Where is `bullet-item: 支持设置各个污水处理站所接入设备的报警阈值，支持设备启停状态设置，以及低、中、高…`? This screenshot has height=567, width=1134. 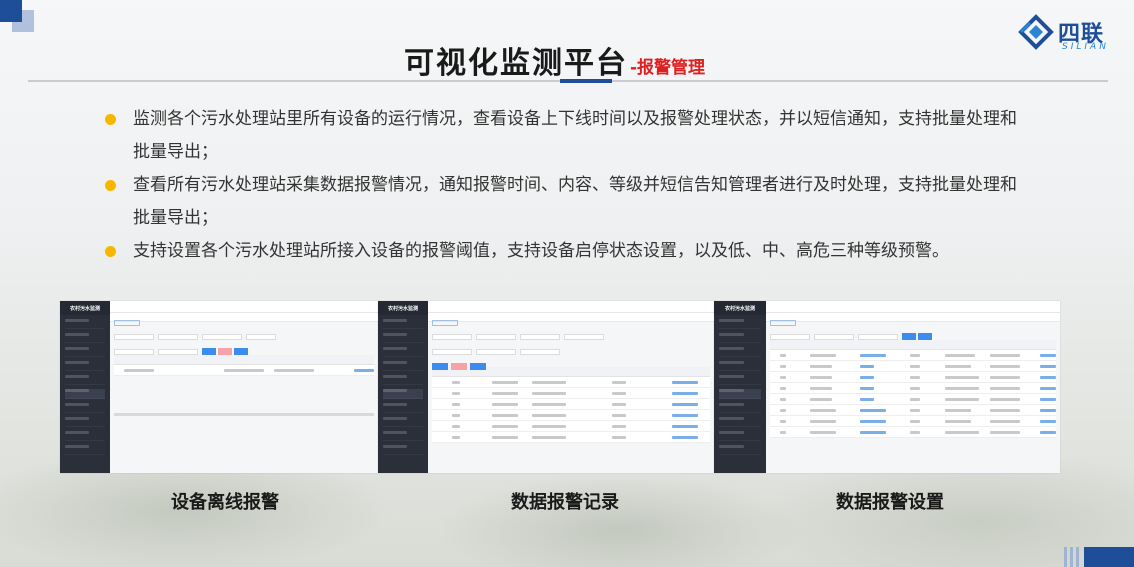 bullet-item: 支持设置各个污水处理站所接入设备的报警阈值，支持设备启停状态设置，以及低、中、高… is located at coordinates (568, 251).